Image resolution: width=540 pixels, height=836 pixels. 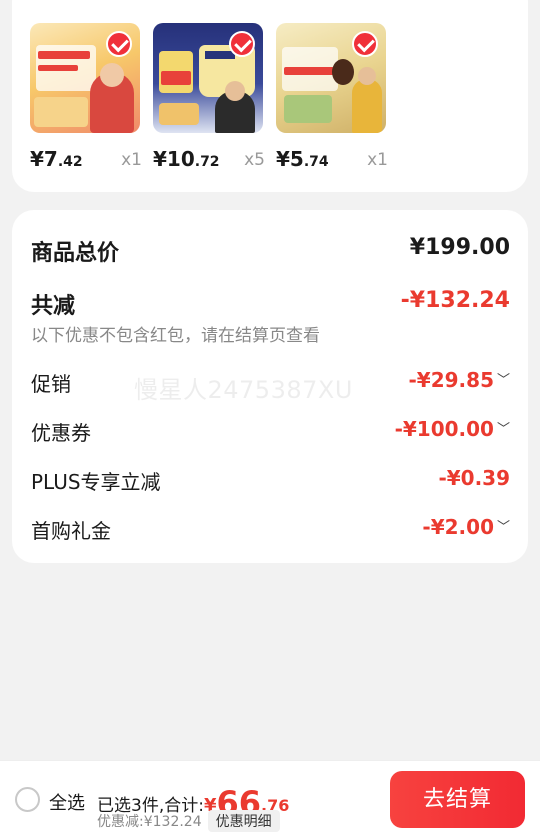 I want to click on select-all-label: 全选, so click(x=67, y=802).